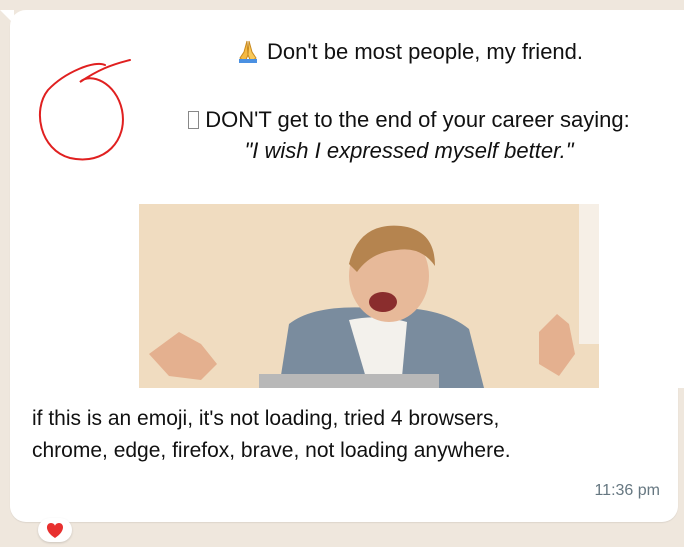 This screenshot has width=684, height=547. I want to click on reaction-badge, so click(55, 530).